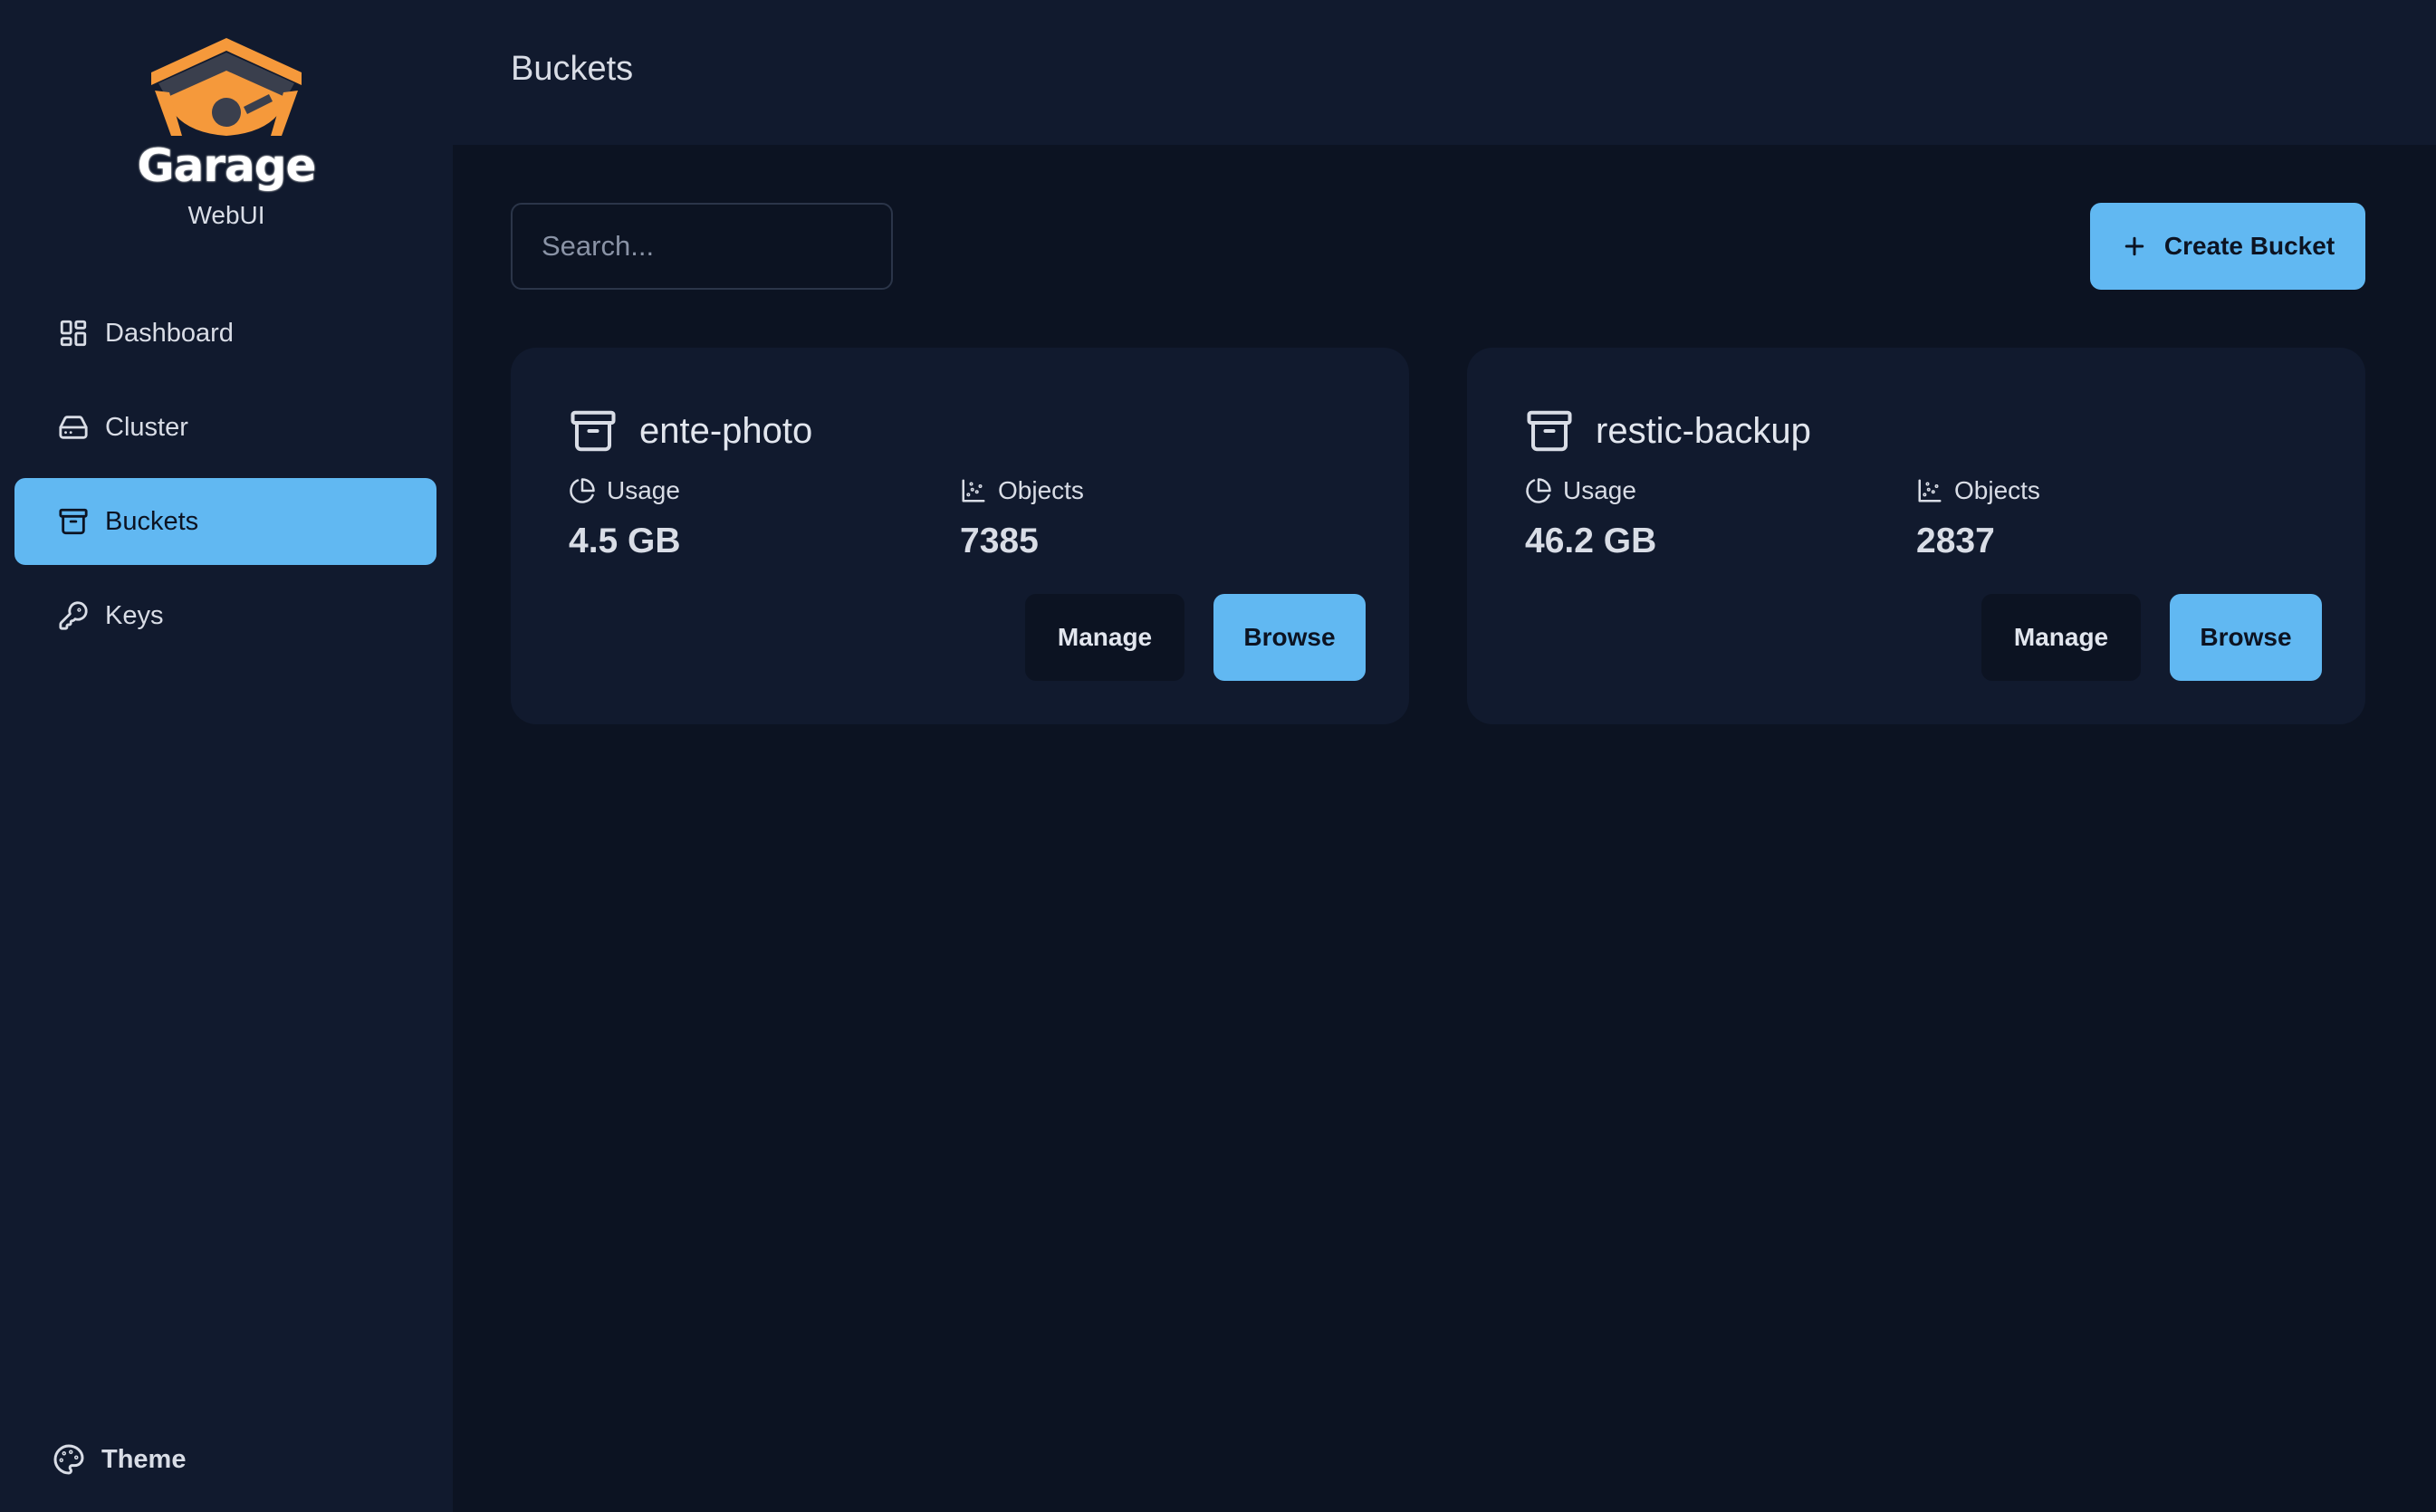 Image resolution: width=2436 pixels, height=1512 pixels. What do you see at coordinates (73, 333) in the screenshot?
I see `dashboard-icon` at bounding box center [73, 333].